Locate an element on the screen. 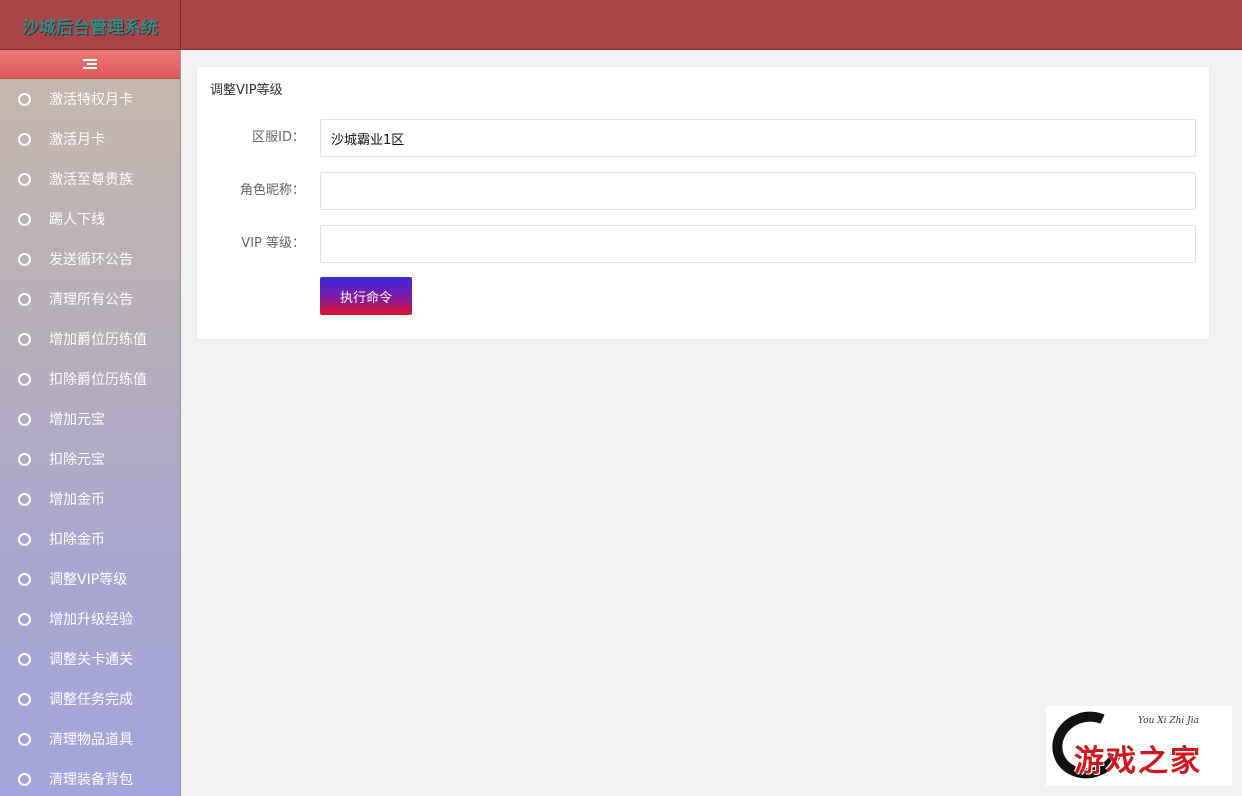 The height and width of the screenshot is (796, 1242). sidebar-item: 增加爵位历练值 is located at coordinates (90, 339).